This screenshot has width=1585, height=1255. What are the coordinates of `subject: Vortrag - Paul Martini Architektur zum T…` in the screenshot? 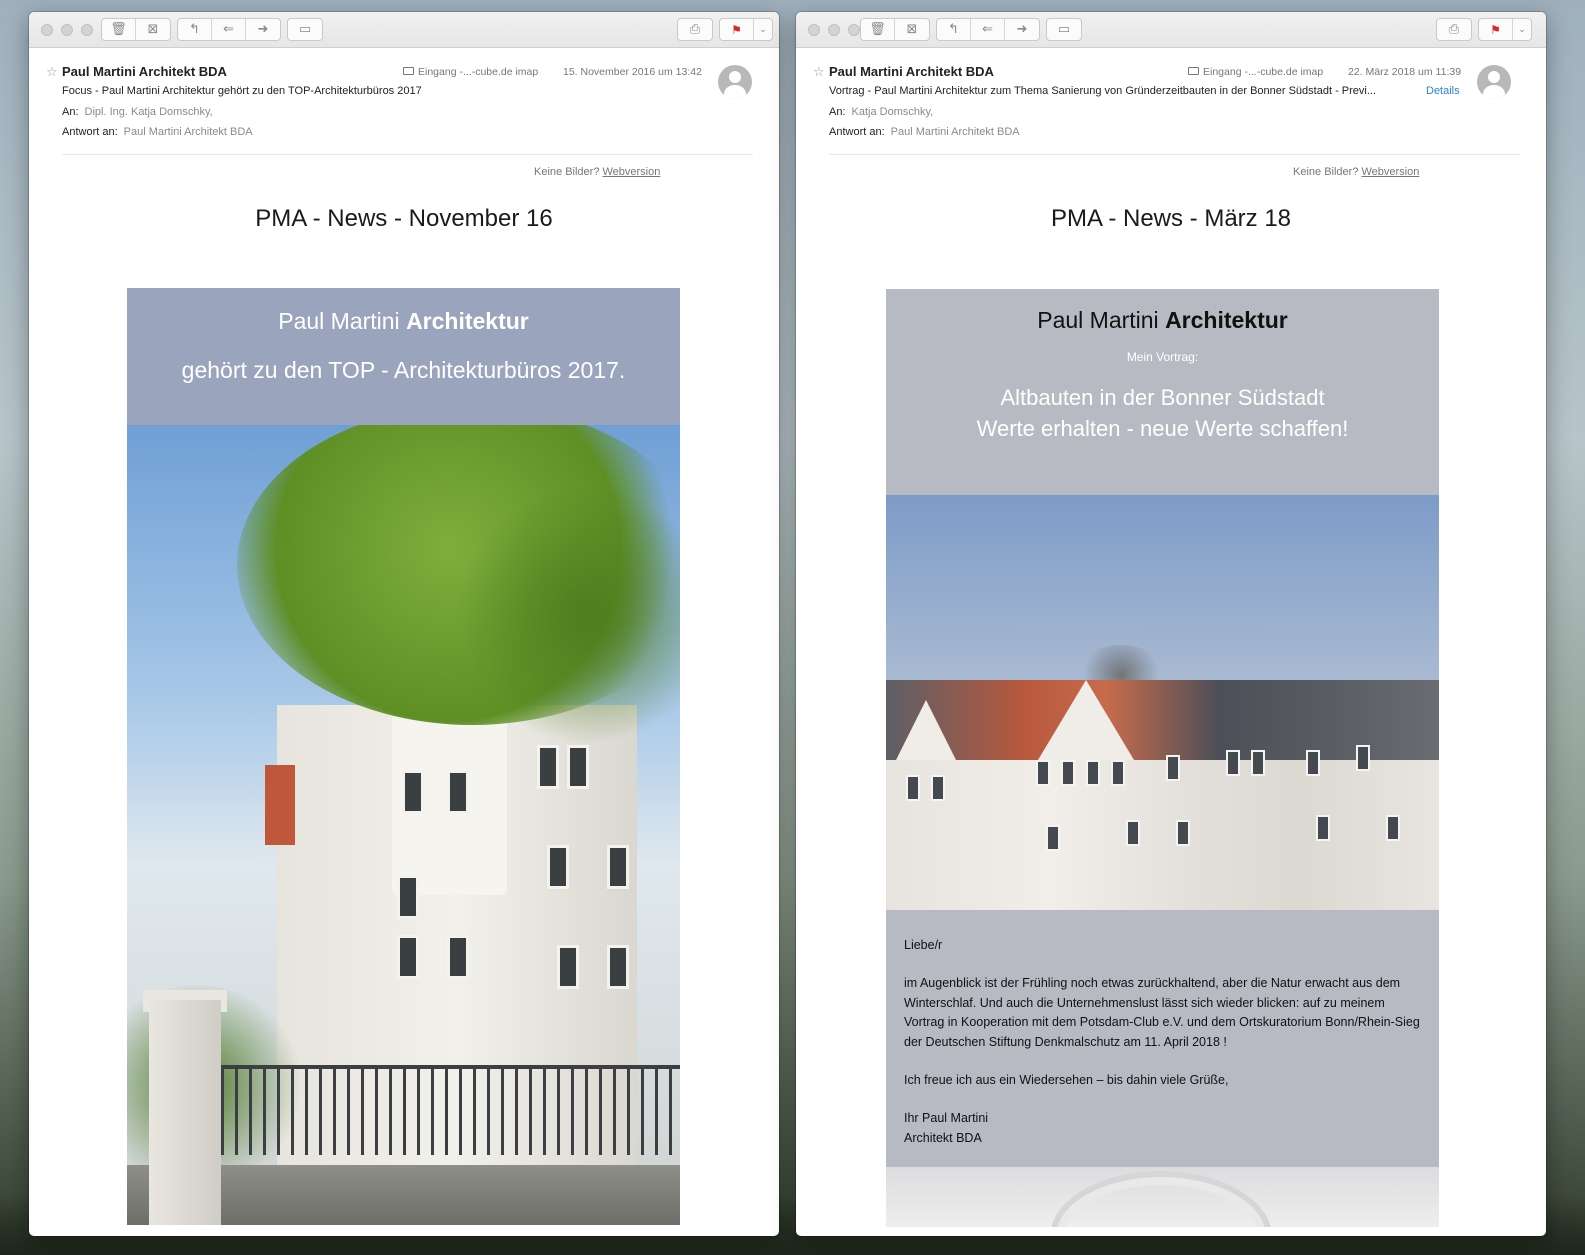 It's located at (1103, 91).